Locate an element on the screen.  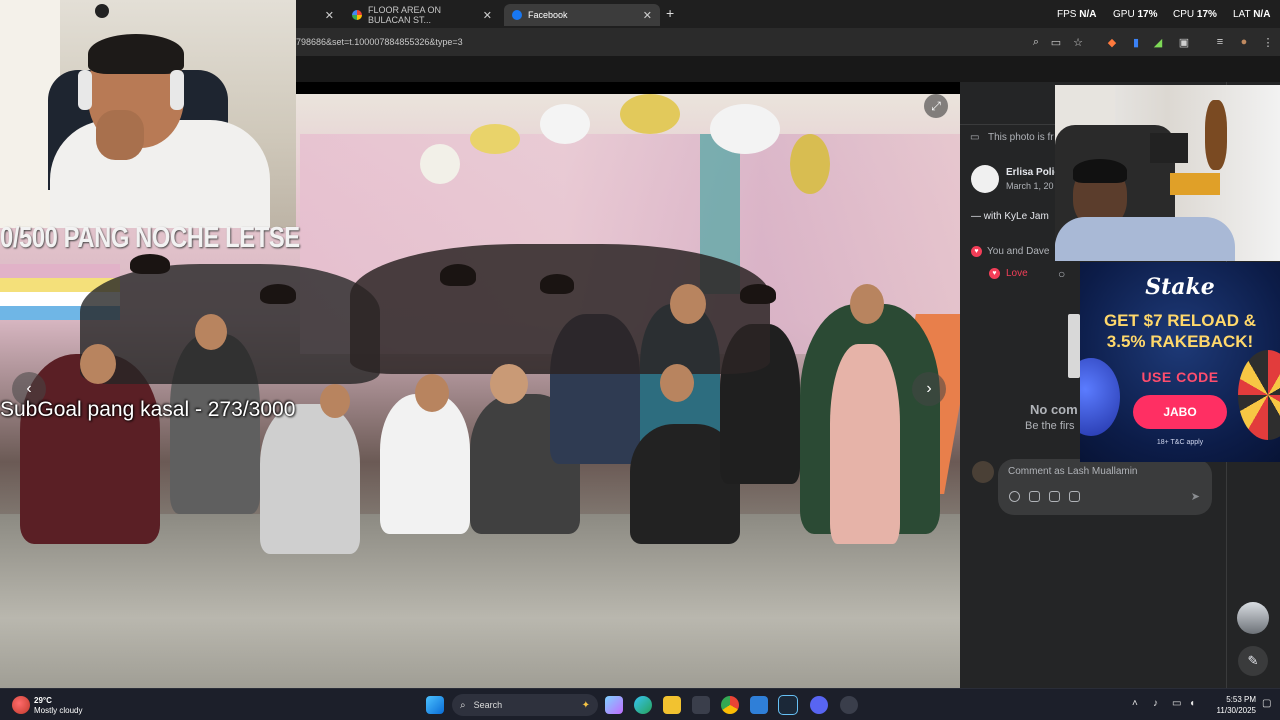
gif-icon is located at coordinates (1054, 496).